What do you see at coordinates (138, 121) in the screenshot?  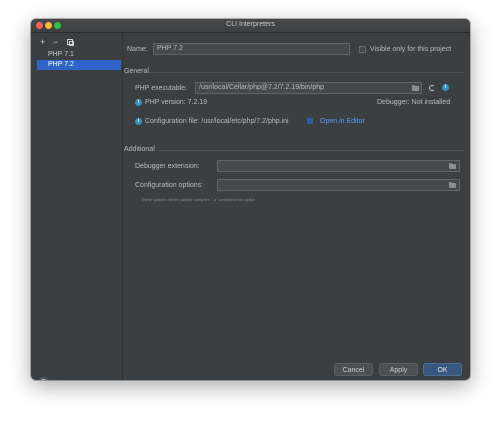 I see `config-info-icon: i` at bounding box center [138, 121].